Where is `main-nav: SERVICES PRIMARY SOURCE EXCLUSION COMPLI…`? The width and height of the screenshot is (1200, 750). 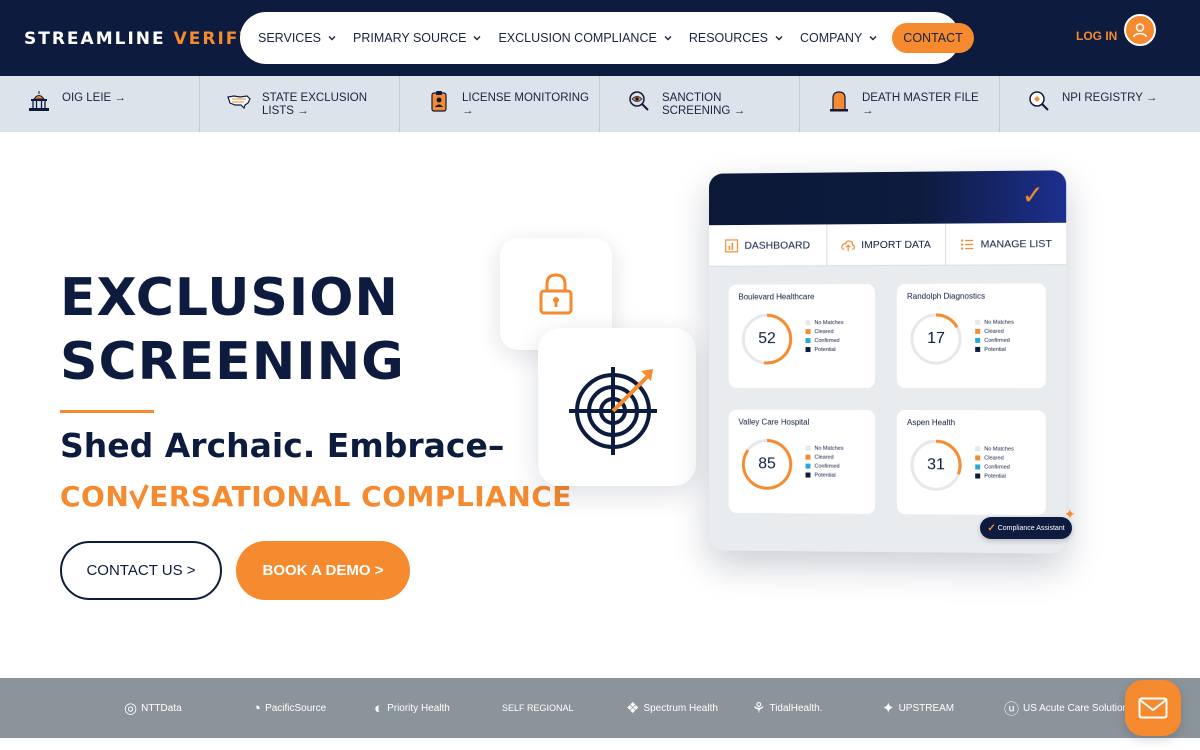 main-nav: SERVICES PRIMARY SOURCE EXCLUSION COMPLI… is located at coordinates (607, 38).